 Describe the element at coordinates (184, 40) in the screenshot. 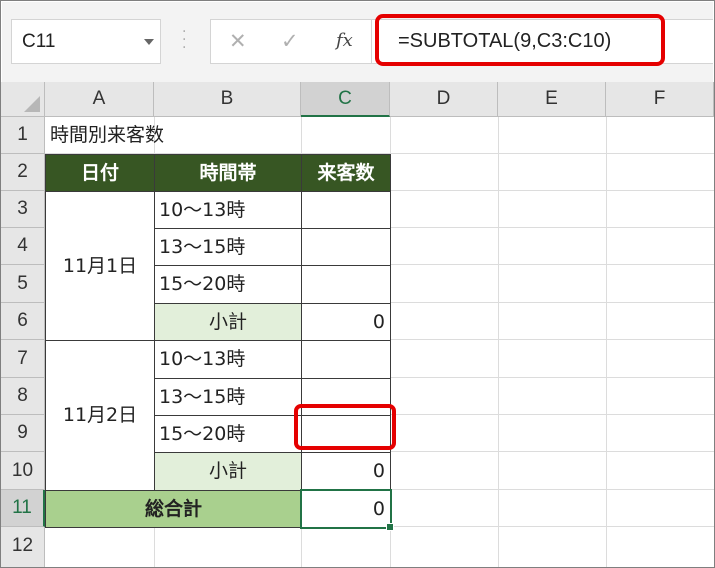

I see `drag-handle-icon: · · ·` at that location.